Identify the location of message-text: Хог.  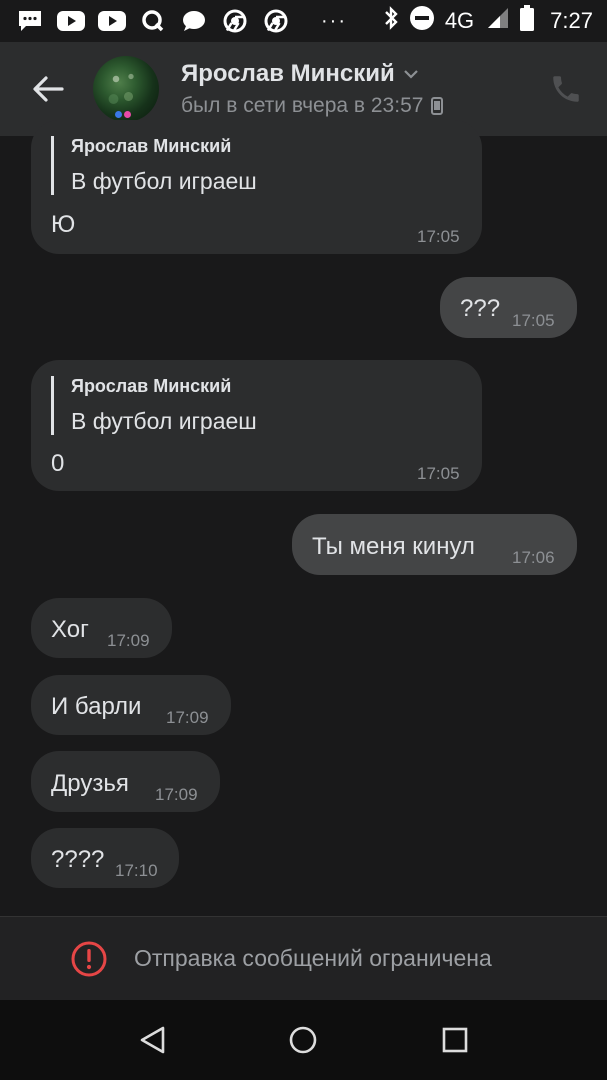
(70, 629).